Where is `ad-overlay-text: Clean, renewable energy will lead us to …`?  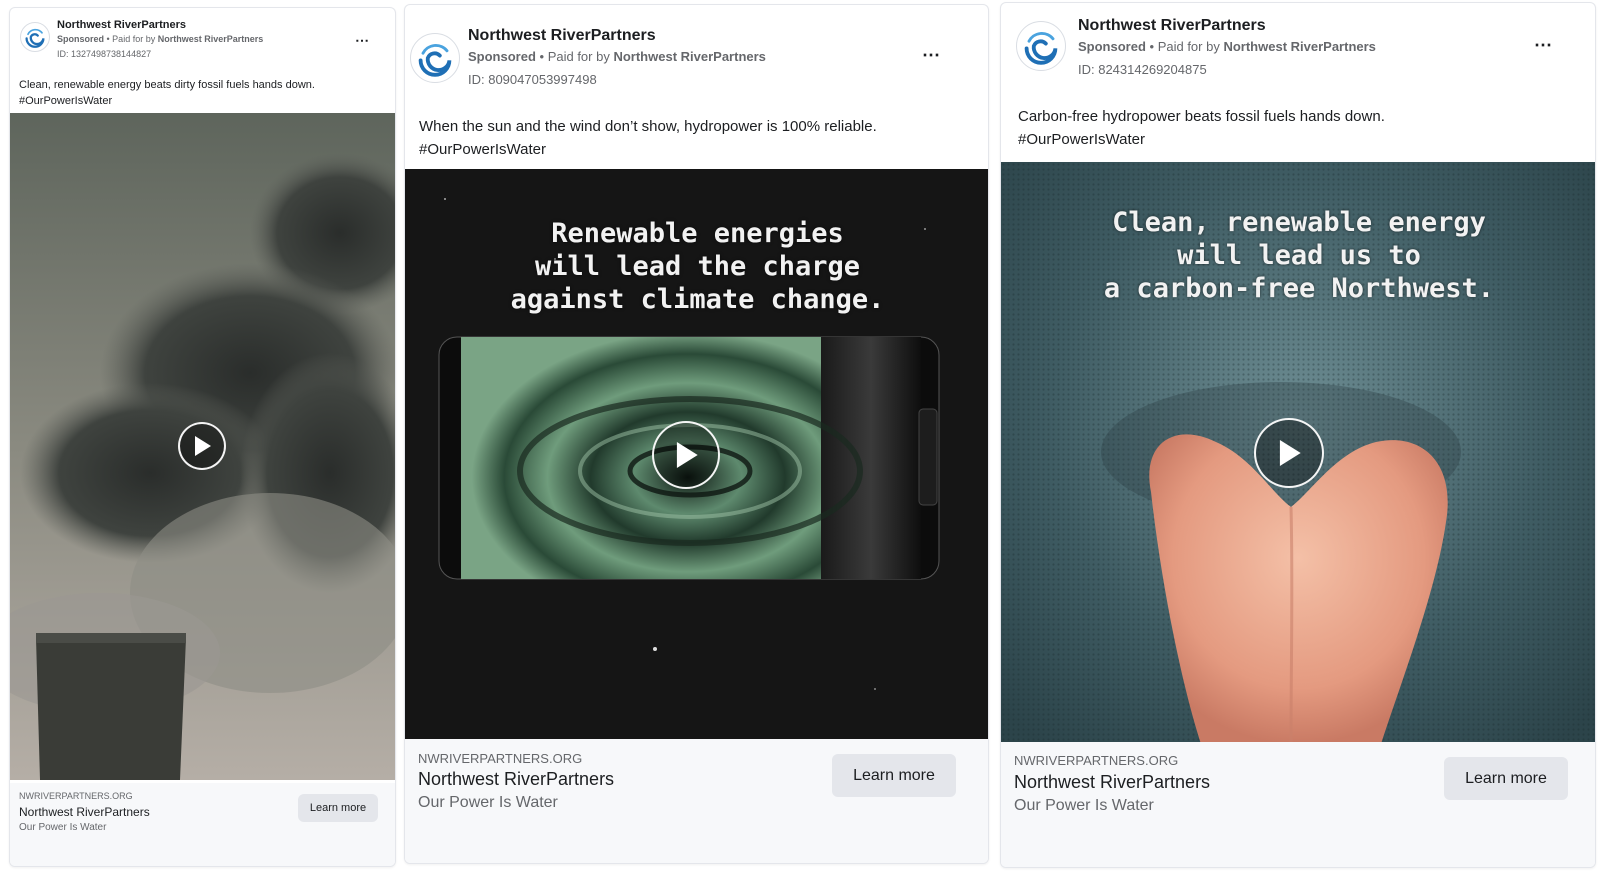
ad-overlay-text: Clean, renewable energy will lead us to … is located at coordinates (1299, 255).